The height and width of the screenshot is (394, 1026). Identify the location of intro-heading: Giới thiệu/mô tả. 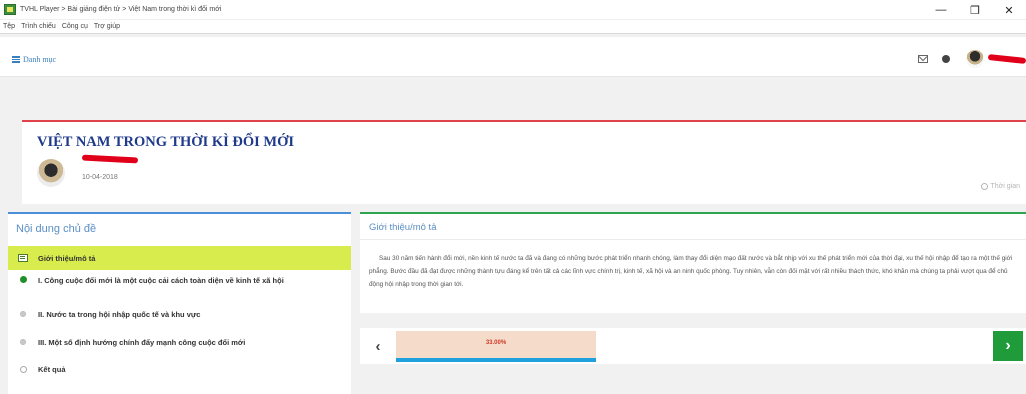
(403, 227).